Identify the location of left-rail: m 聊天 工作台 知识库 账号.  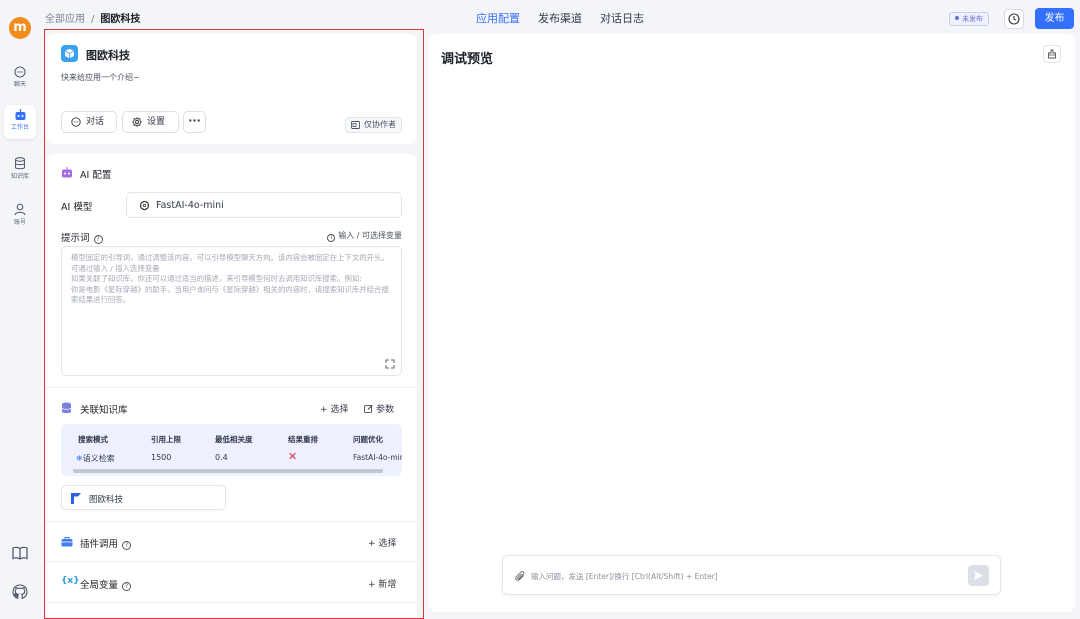
(20, 309).